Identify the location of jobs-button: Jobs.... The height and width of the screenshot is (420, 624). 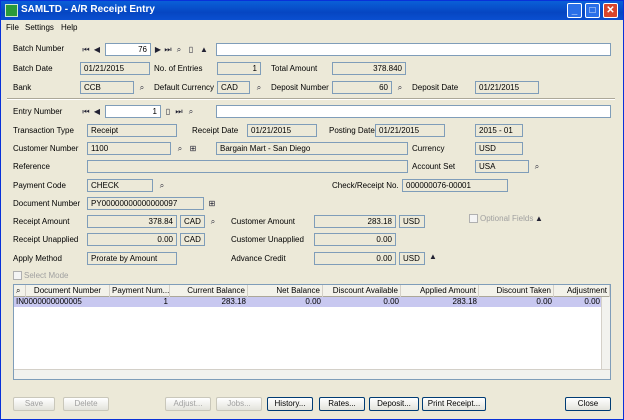
(239, 404).